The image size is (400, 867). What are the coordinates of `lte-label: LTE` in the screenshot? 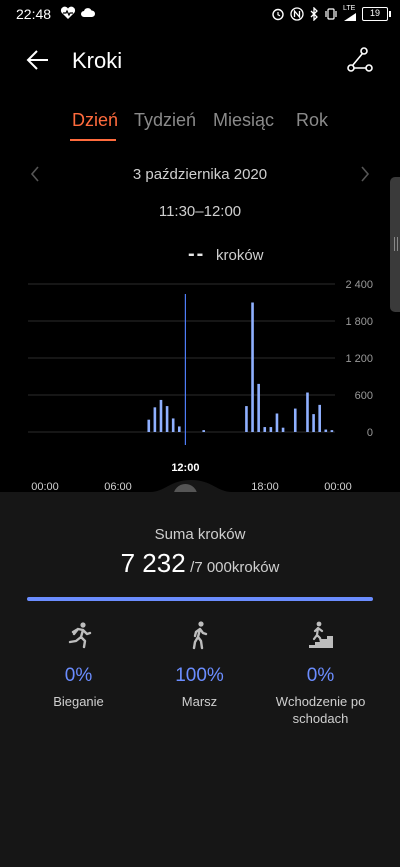 It's located at (349, 8).